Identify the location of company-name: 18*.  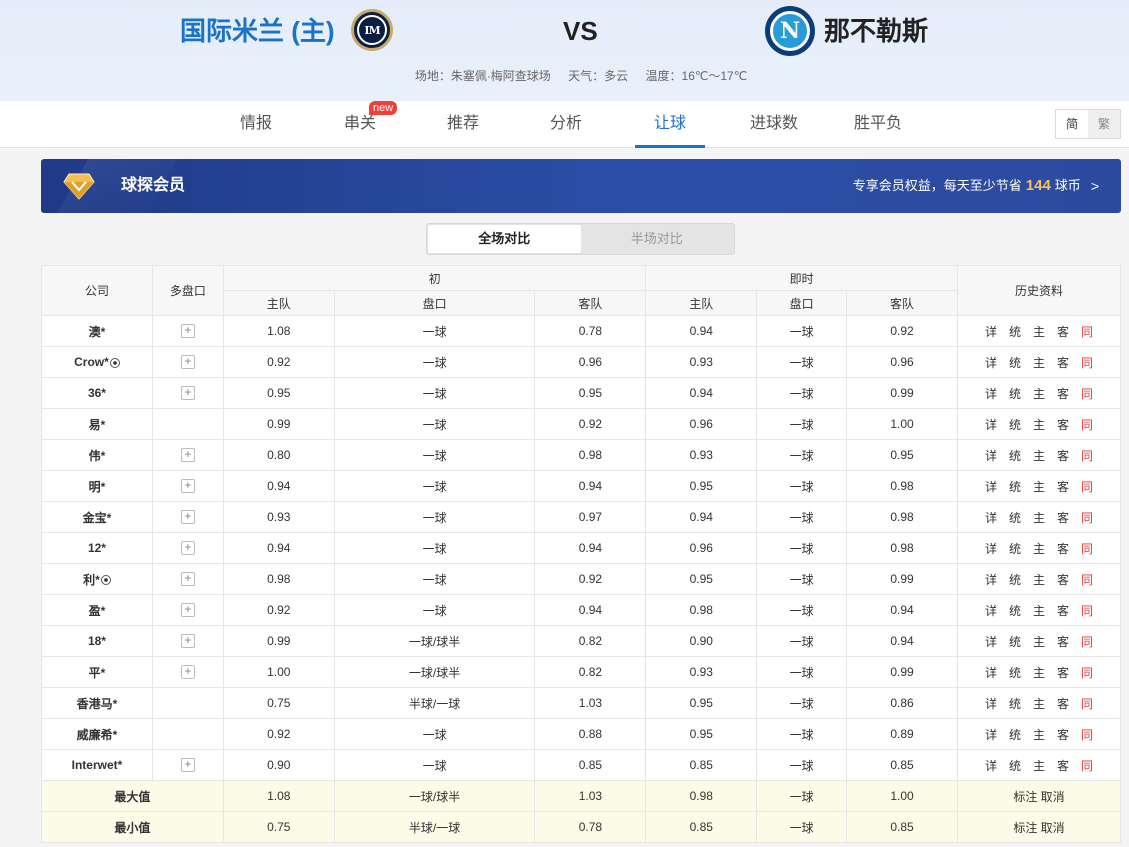
(97, 641).